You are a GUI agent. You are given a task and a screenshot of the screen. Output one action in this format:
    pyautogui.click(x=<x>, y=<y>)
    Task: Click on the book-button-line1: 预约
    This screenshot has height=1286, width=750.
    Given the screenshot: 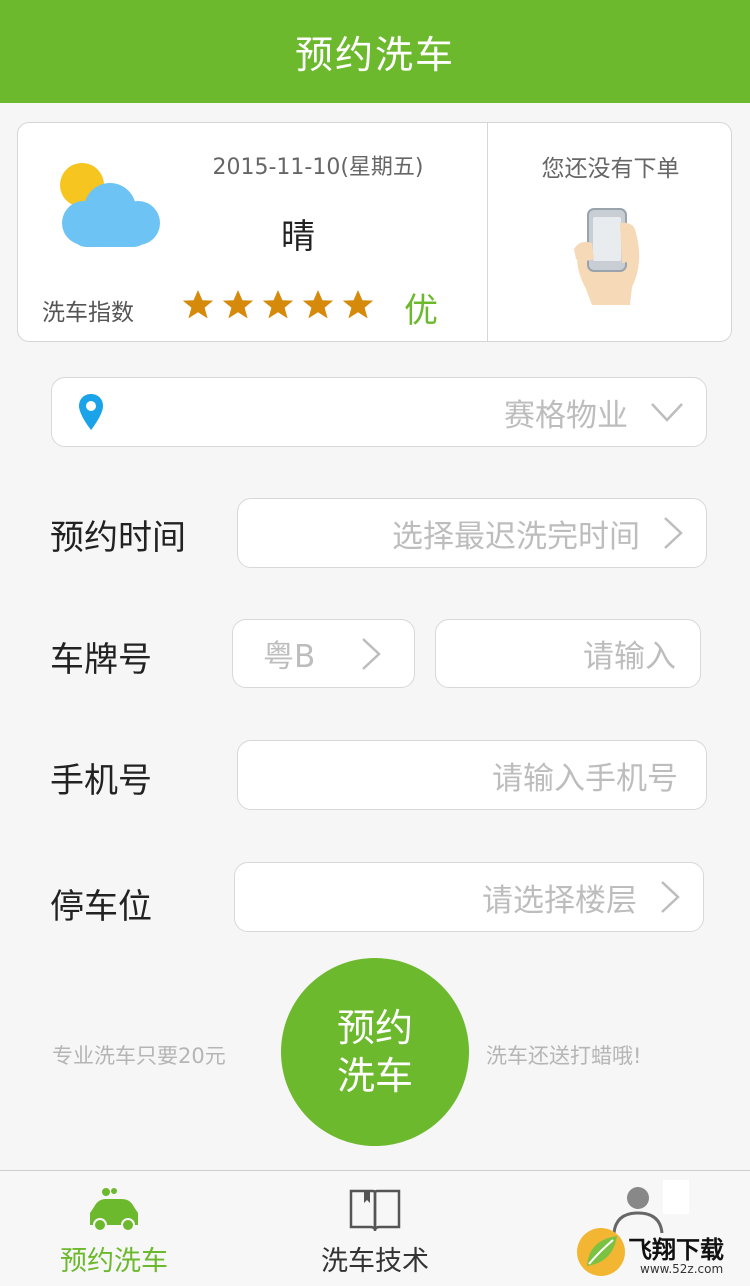 What is the action you would take?
    pyautogui.click(x=374, y=1028)
    